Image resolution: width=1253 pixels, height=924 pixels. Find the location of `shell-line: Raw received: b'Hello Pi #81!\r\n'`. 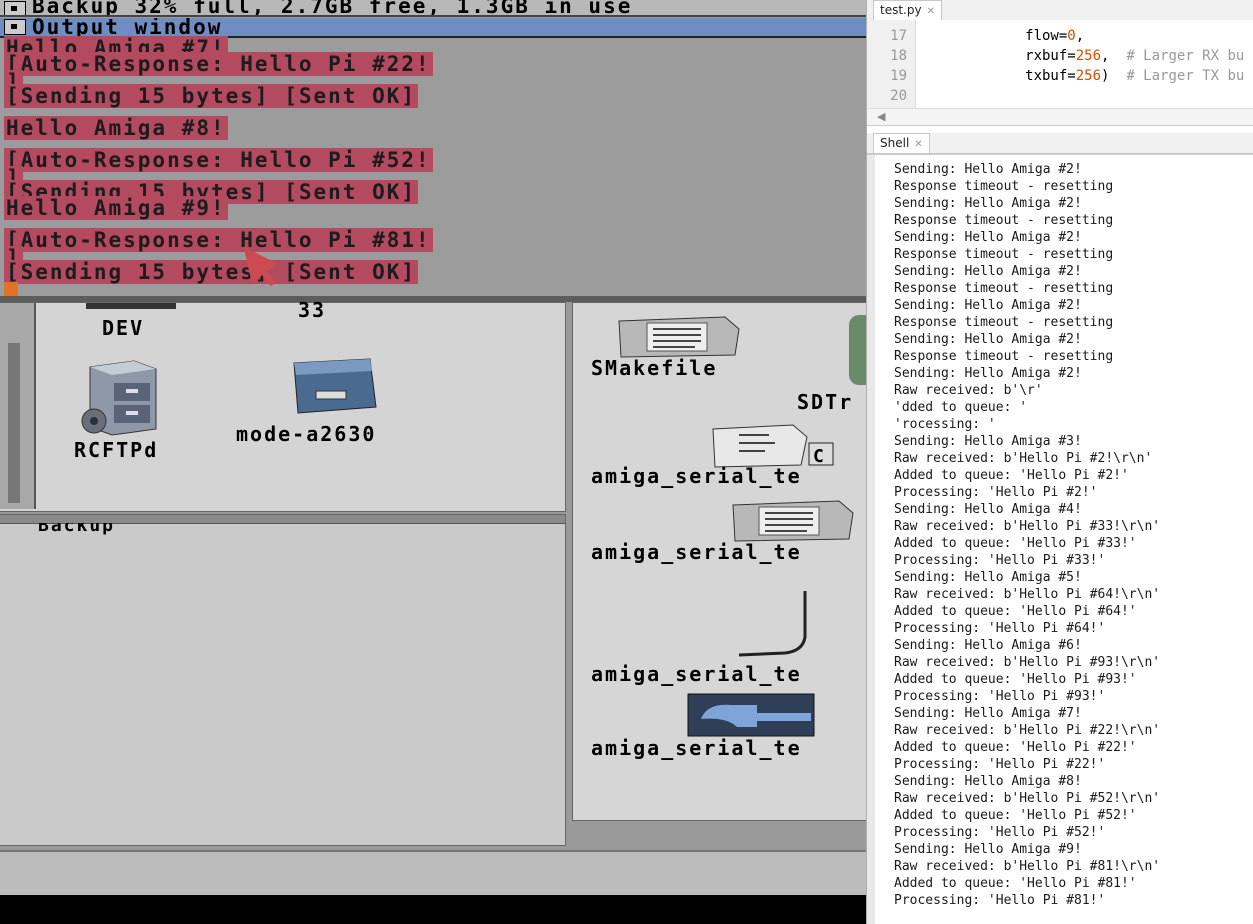

shell-line: Raw received: b'Hello Pi #81!\r\n' is located at coordinates (1027, 866).